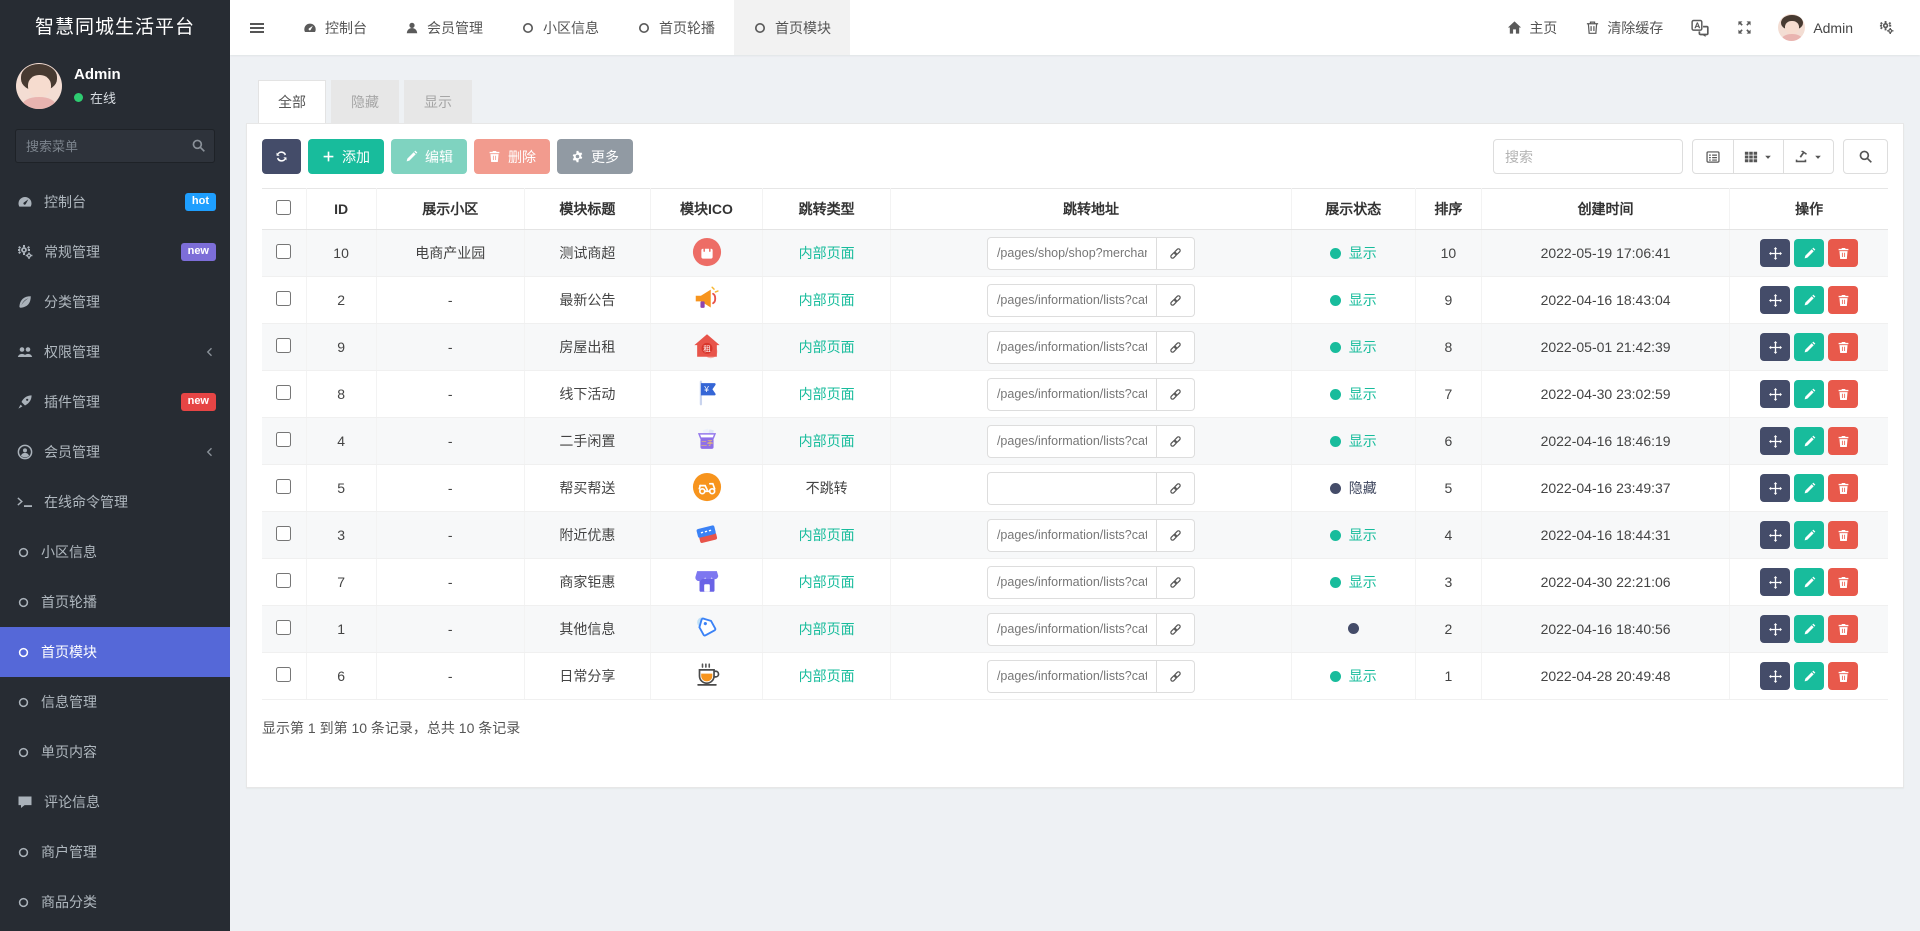  What do you see at coordinates (115, 552) in the screenshot?
I see `sidebar-item-8: 小区信息` at bounding box center [115, 552].